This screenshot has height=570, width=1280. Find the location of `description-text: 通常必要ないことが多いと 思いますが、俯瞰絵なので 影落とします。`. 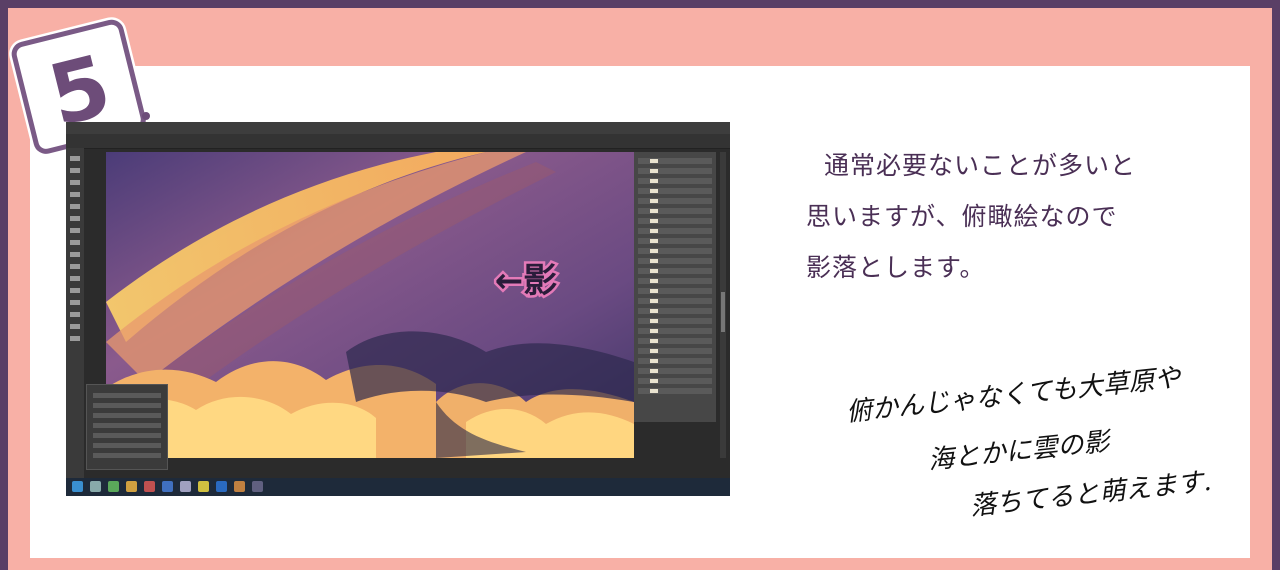

description-text: 通常必要ないことが多いと 思いますが、俯瞰絵なので 影落とします。 is located at coordinates (1016, 216).